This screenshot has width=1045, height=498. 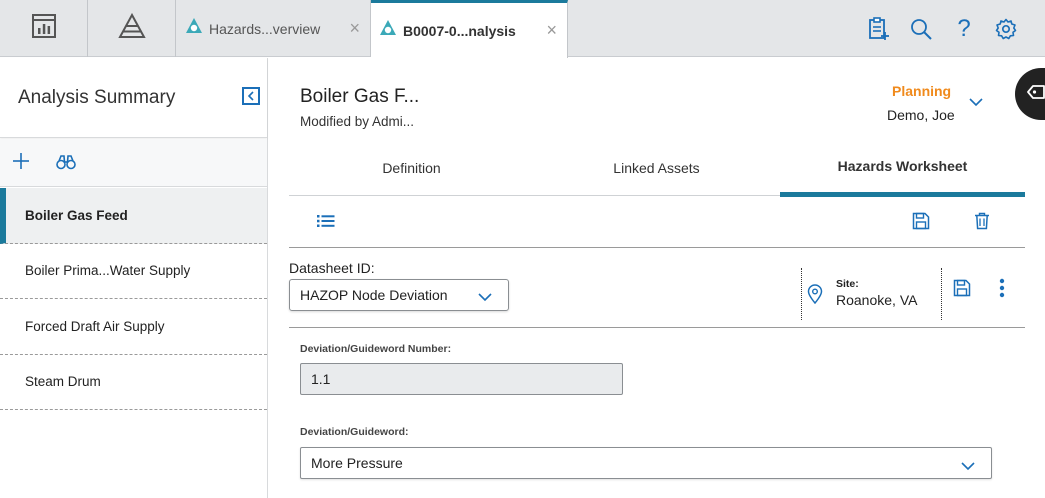 I want to click on deviation-number-value: 1.1, so click(x=321, y=379).